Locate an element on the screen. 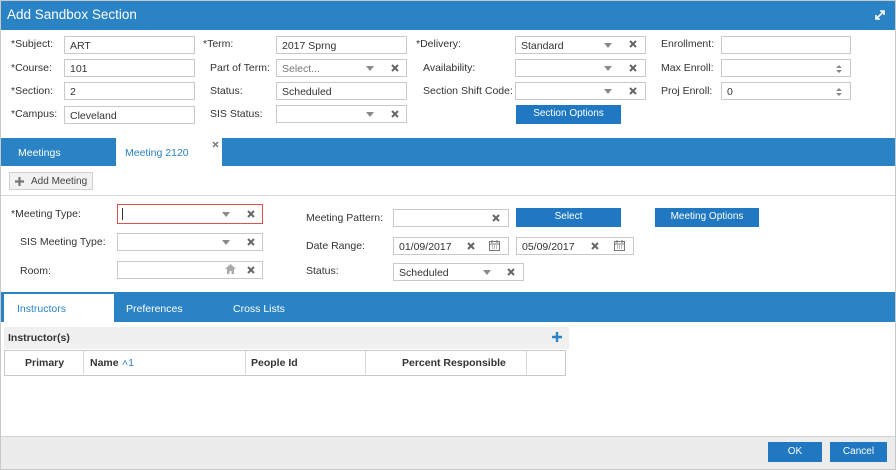 The width and height of the screenshot is (896, 470). expand-icon is located at coordinates (880, 15).